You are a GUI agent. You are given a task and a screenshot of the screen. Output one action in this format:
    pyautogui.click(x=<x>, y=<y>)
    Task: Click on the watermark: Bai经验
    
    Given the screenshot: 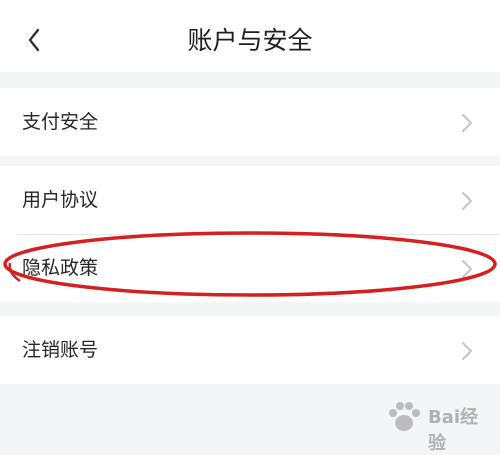 What is the action you would take?
    pyautogui.click(x=431, y=426)
    